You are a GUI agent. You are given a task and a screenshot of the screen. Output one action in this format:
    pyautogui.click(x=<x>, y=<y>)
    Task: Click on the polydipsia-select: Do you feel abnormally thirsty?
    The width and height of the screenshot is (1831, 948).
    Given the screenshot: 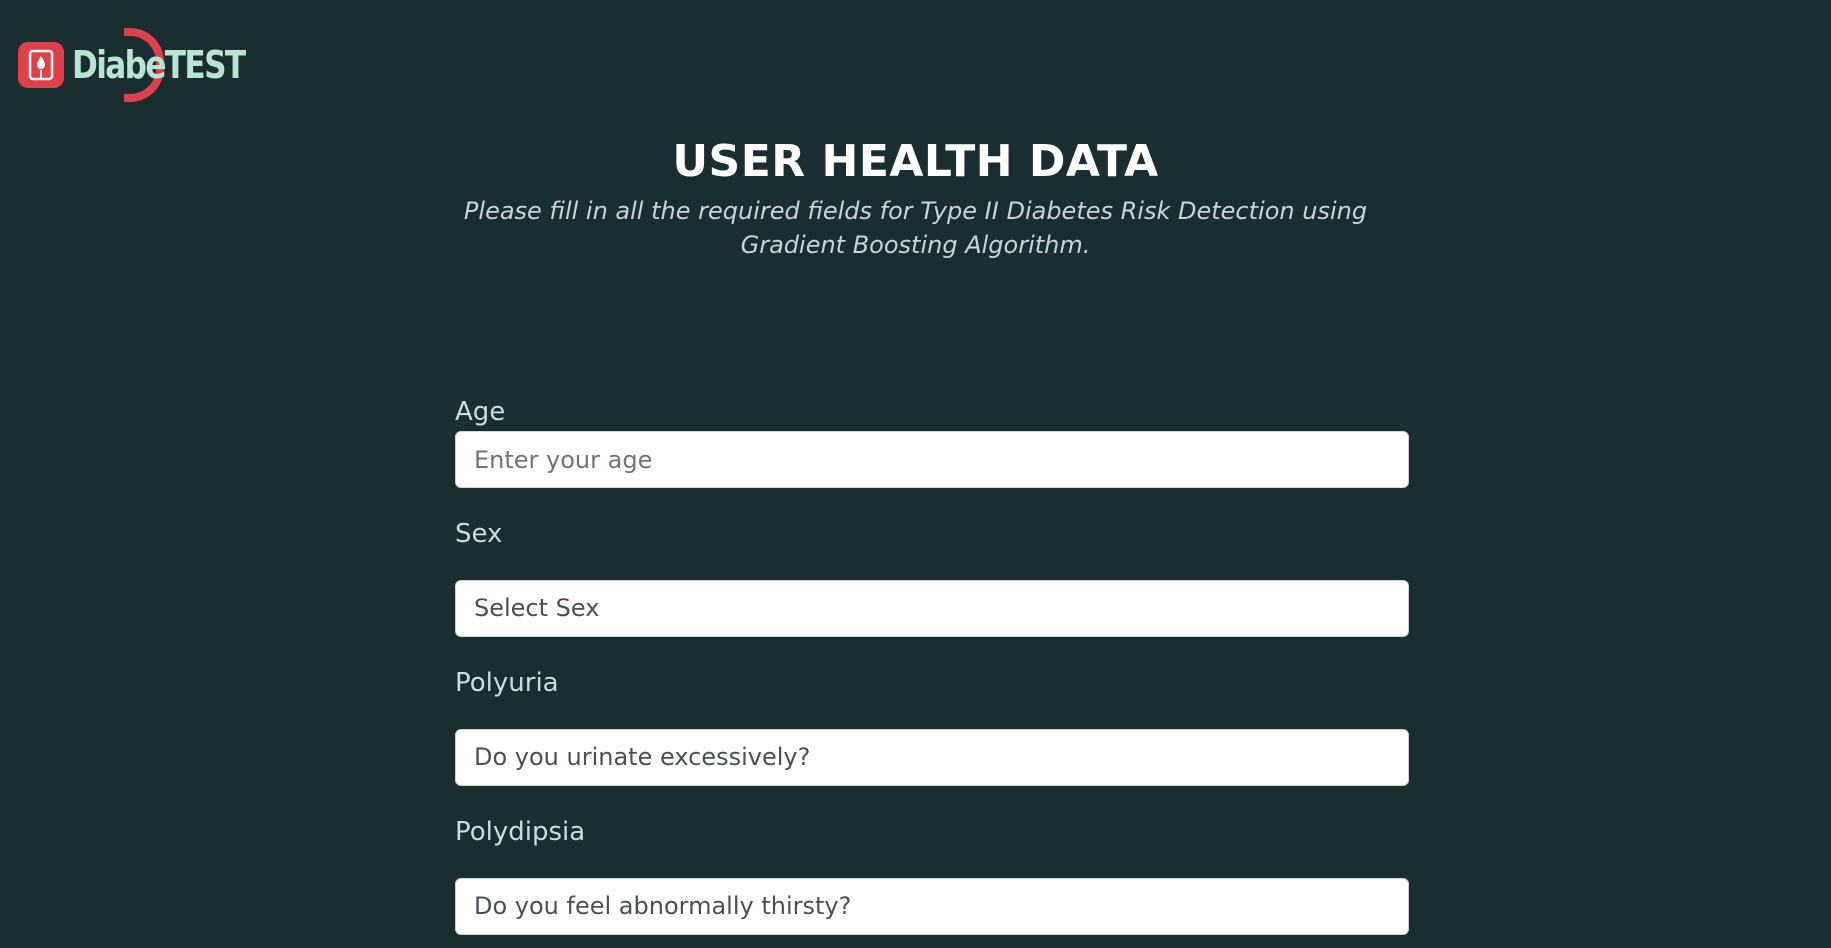 What is the action you would take?
    pyautogui.click(x=932, y=906)
    